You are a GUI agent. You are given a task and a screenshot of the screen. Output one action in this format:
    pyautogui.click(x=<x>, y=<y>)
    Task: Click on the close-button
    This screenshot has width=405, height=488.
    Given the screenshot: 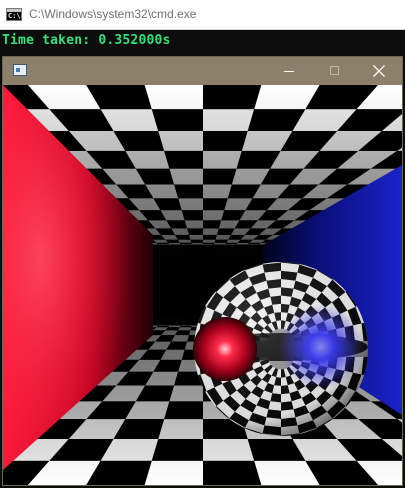 What is the action you would take?
    pyautogui.click(x=379, y=71)
    